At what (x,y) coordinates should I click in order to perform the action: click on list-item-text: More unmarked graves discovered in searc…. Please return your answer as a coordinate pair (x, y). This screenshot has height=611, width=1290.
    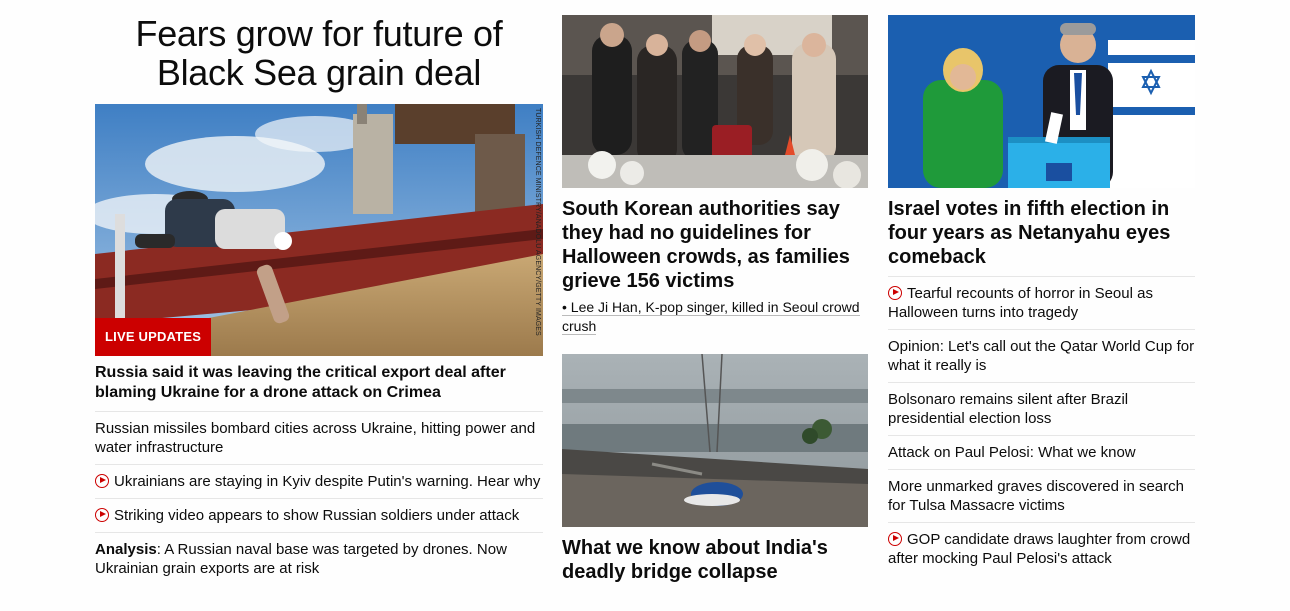
    Looking at the image, I should click on (1036, 496).